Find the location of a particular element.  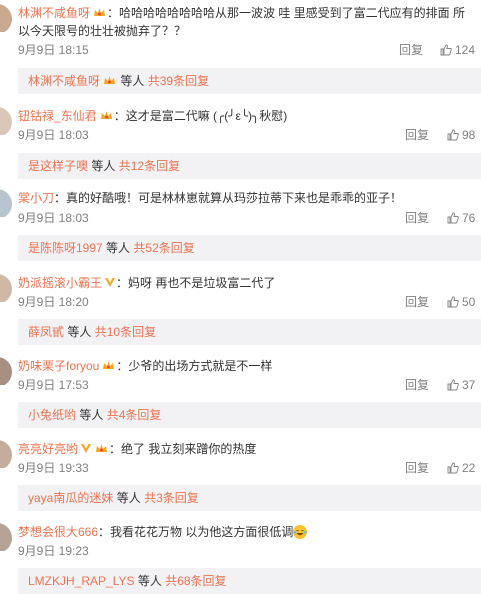

comment-time: 9月9日 19:23 is located at coordinates (53, 551).